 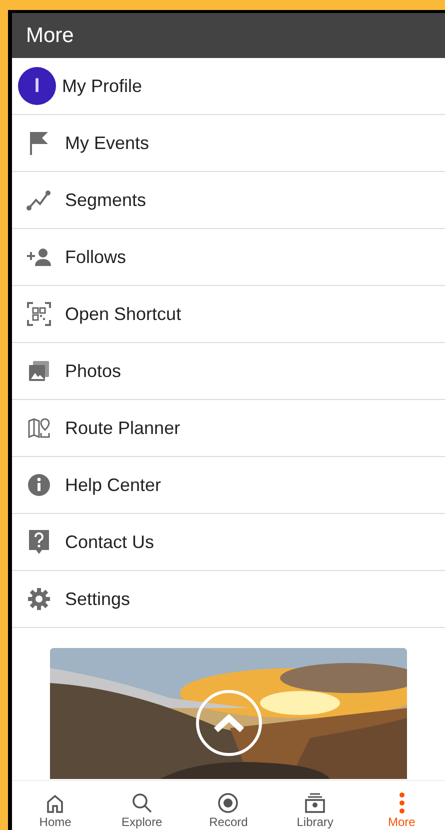 What do you see at coordinates (39, 257) in the screenshot?
I see `add-person-icon` at bounding box center [39, 257].